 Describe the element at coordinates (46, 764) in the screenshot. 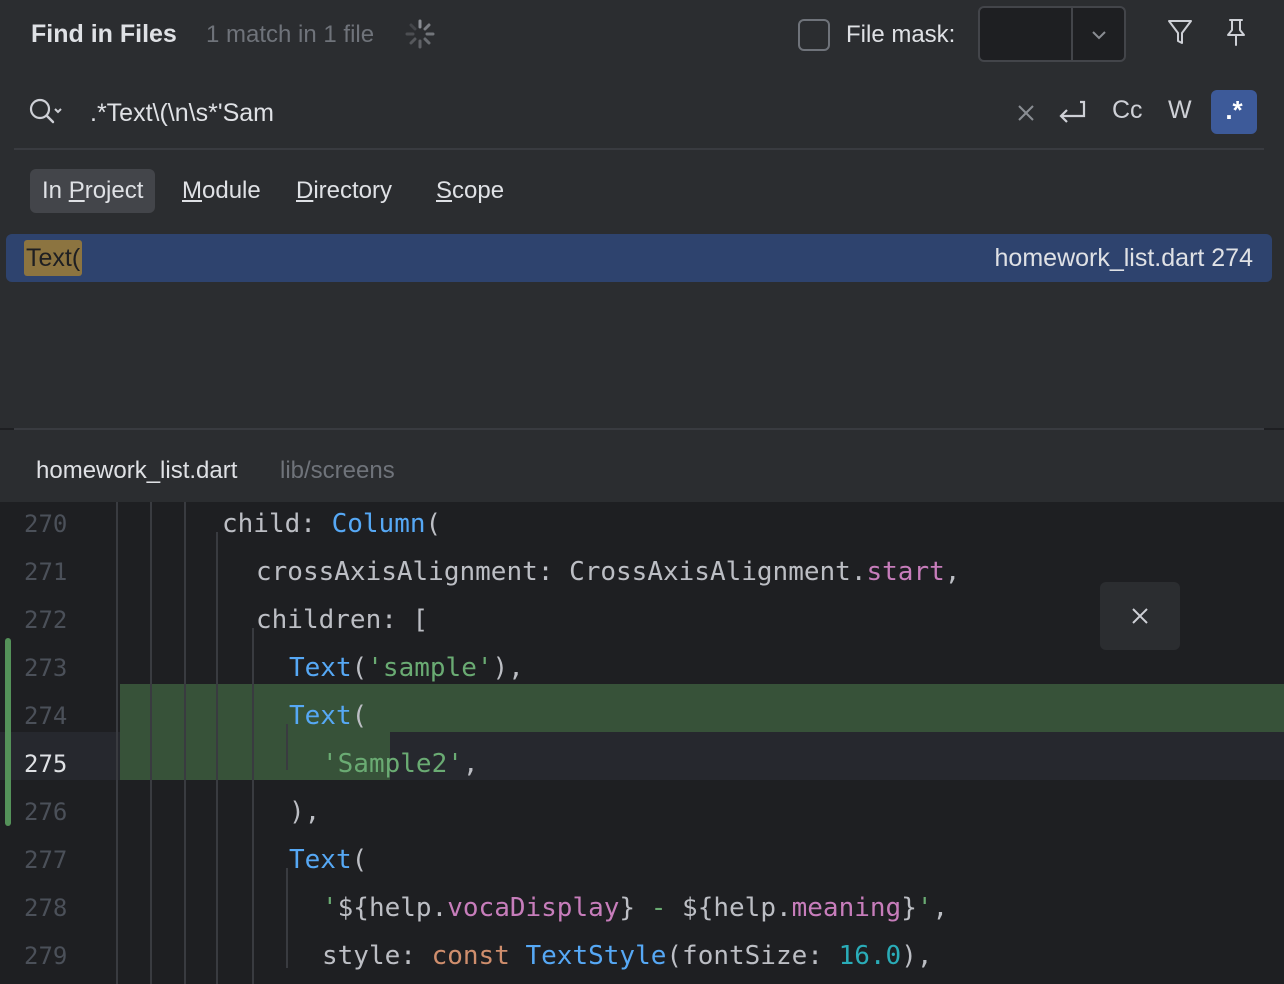

I see `line-number: 275` at that location.